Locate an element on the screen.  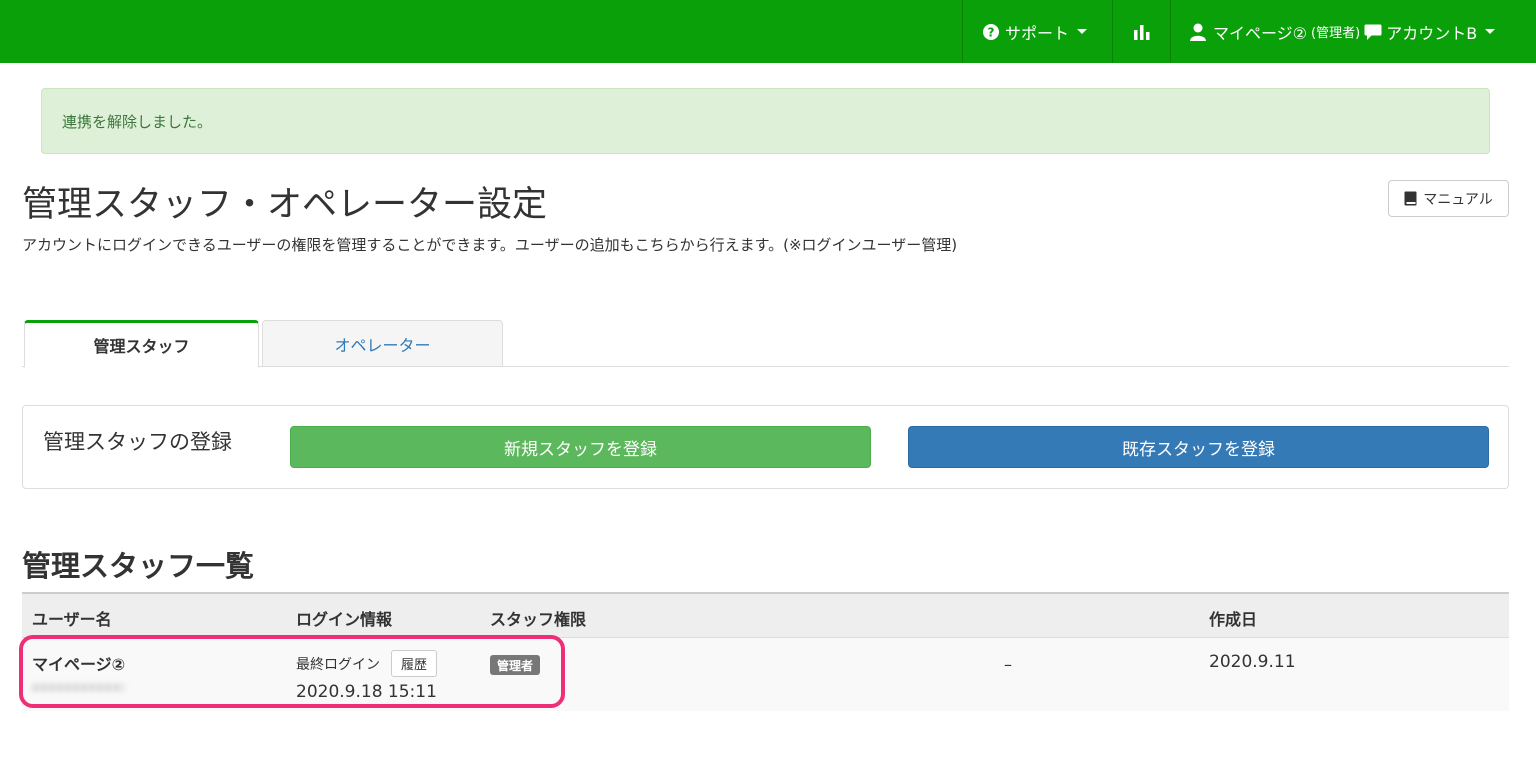
account-menu: マイページ② (管理者) アカウントB is located at coordinates (1353, 31).